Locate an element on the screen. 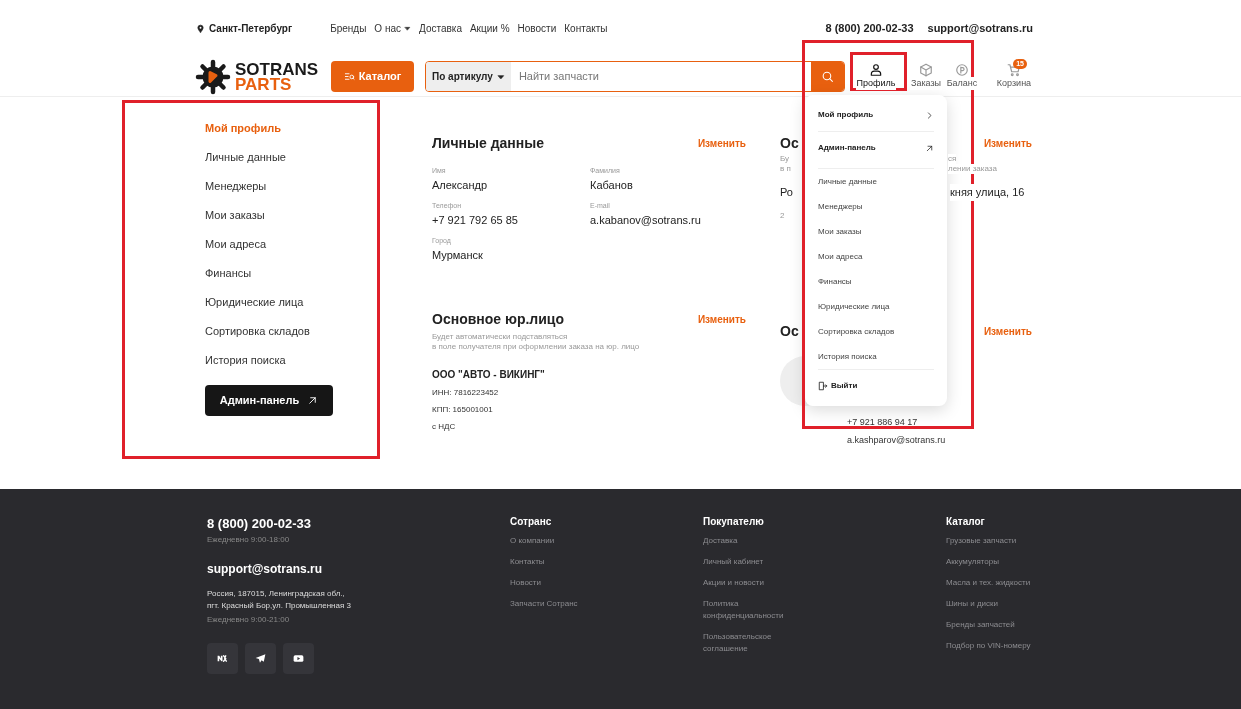 The height and width of the screenshot is (709, 1241). paper-plane-icon is located at coordinates (260, 658).